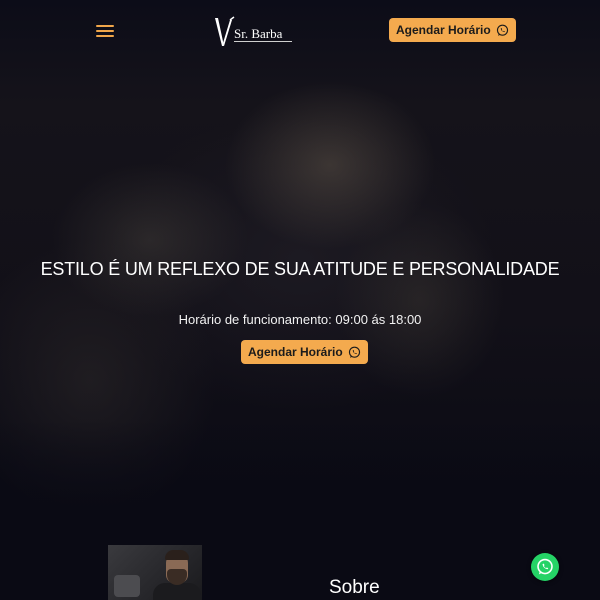 The width and height of the screenshot is (600, 600). What do you see at coordinates (177, 555) in the screenshot?
I see `barber-hair-shape` at bounding box center [177, 555].